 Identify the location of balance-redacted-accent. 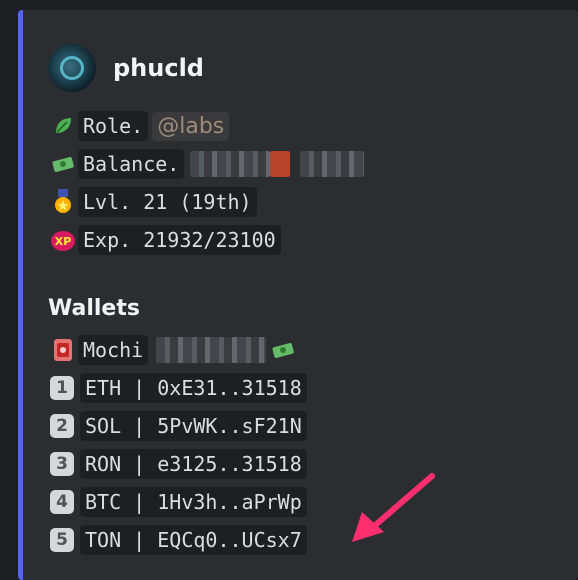
(280, 164).